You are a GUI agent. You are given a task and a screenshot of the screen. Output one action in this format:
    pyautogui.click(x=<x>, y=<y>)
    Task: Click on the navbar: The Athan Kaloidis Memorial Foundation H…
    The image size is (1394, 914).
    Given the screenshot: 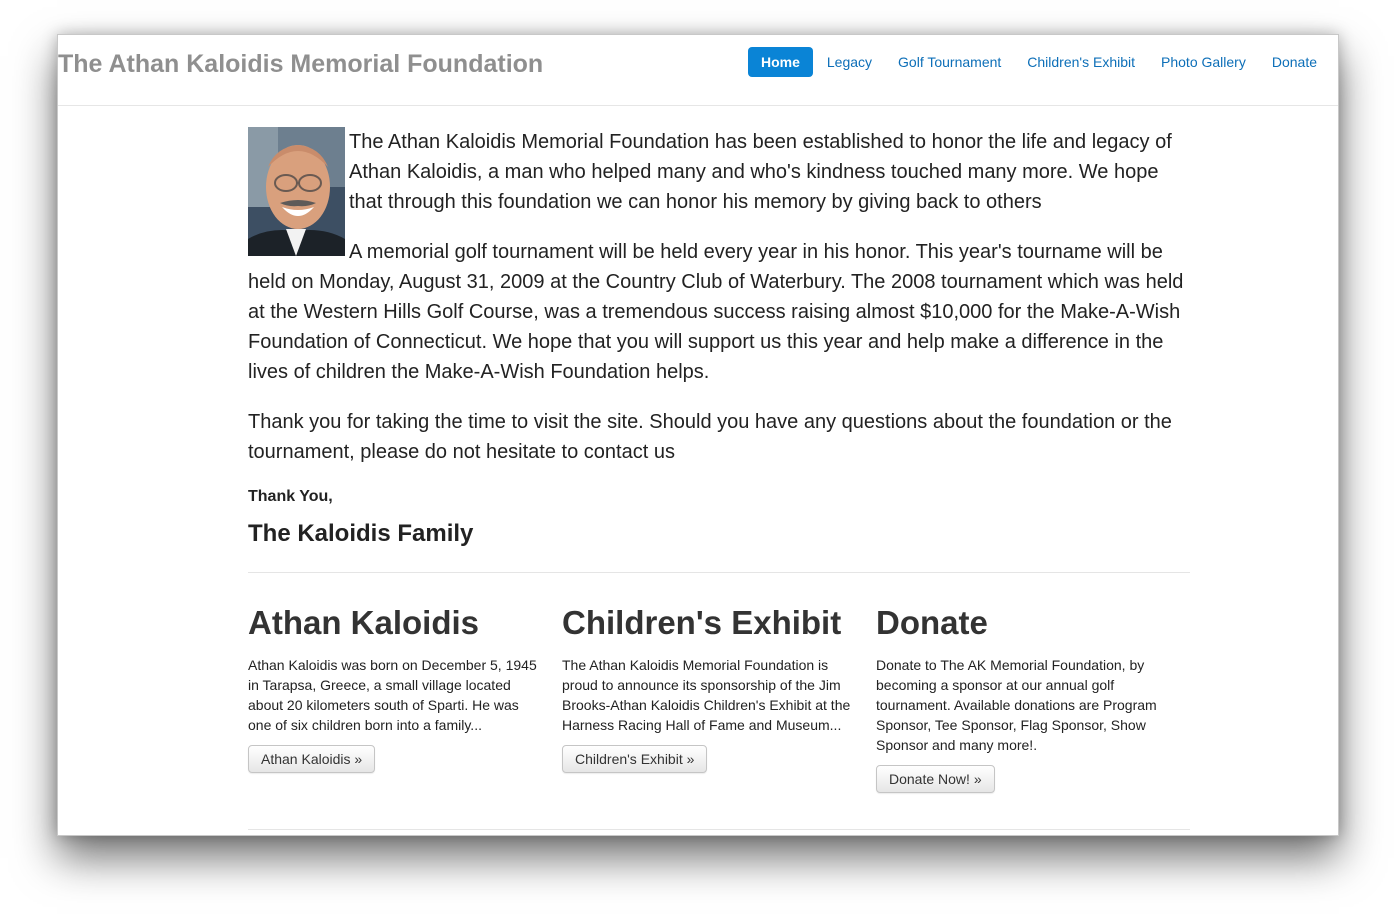 What is the action you would take?
    pyautogui.click(x=698, y=70)
    